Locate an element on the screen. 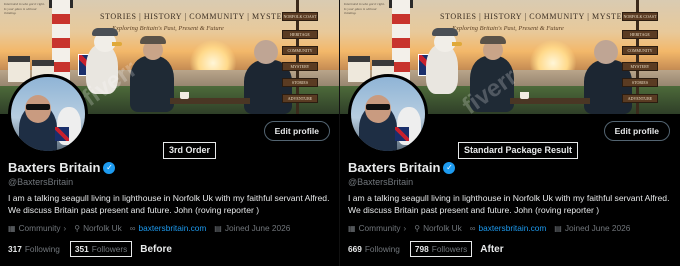 The width and height of the screenshot is (680, 266). following-stat: 669 Following is located at coordinates (374, 249).